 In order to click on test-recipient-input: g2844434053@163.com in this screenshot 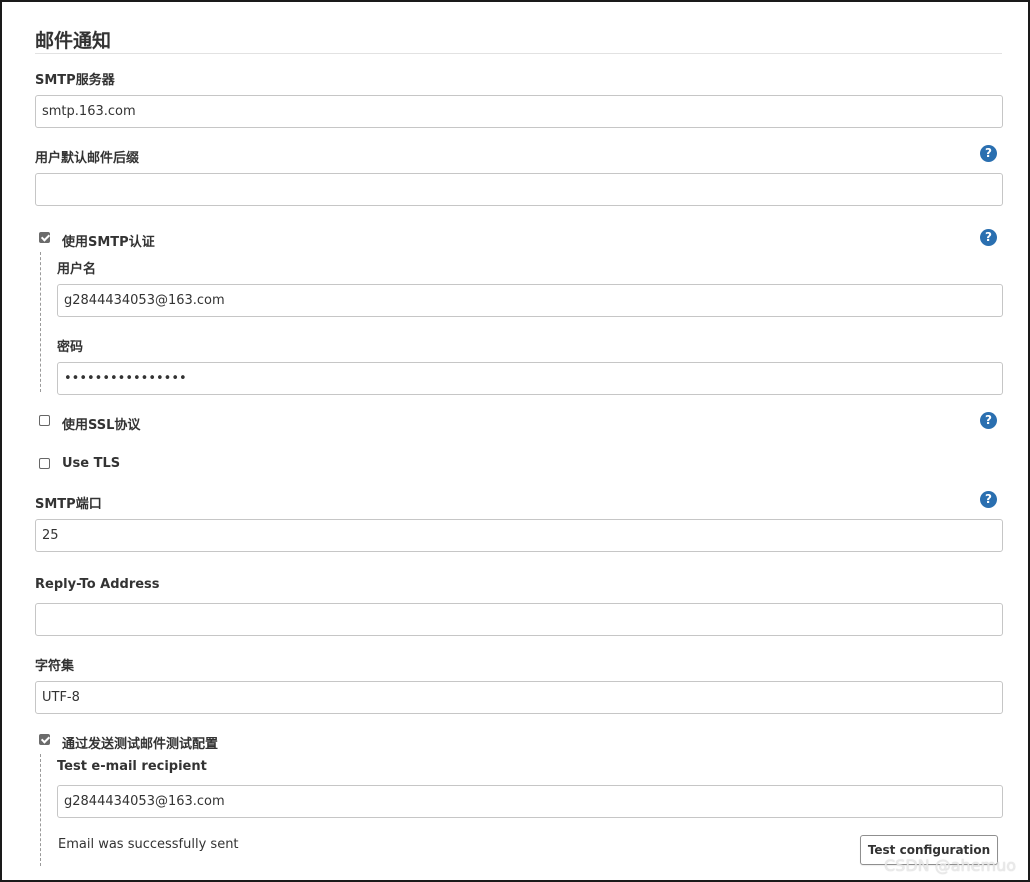, I will do `click(530, 801)`.